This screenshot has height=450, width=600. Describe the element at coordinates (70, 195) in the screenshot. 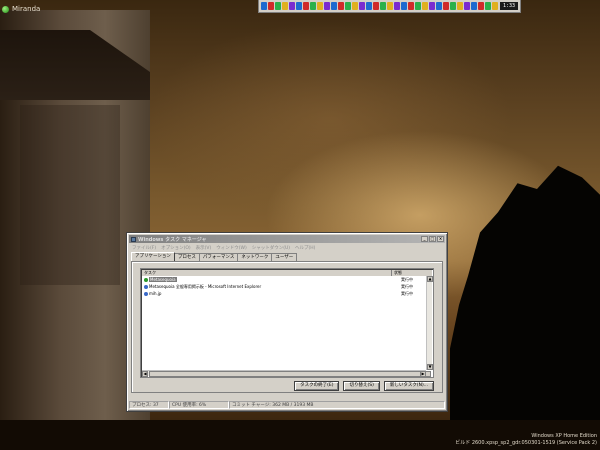

I see `wallpaper-building-wall` at that location.